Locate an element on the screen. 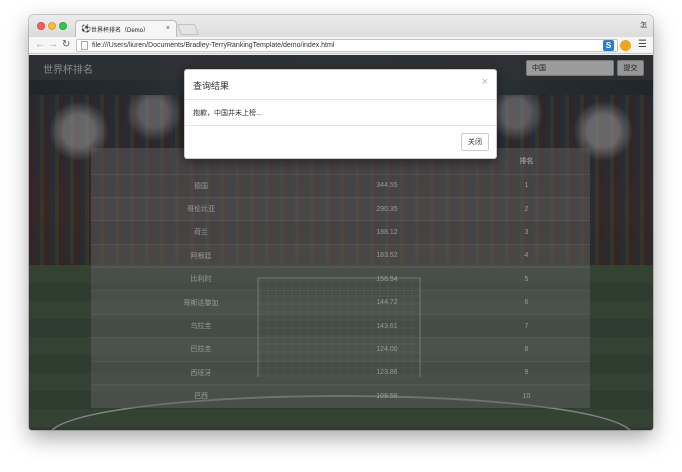  extension-cookie-icon is located at coordinates (625, 45).